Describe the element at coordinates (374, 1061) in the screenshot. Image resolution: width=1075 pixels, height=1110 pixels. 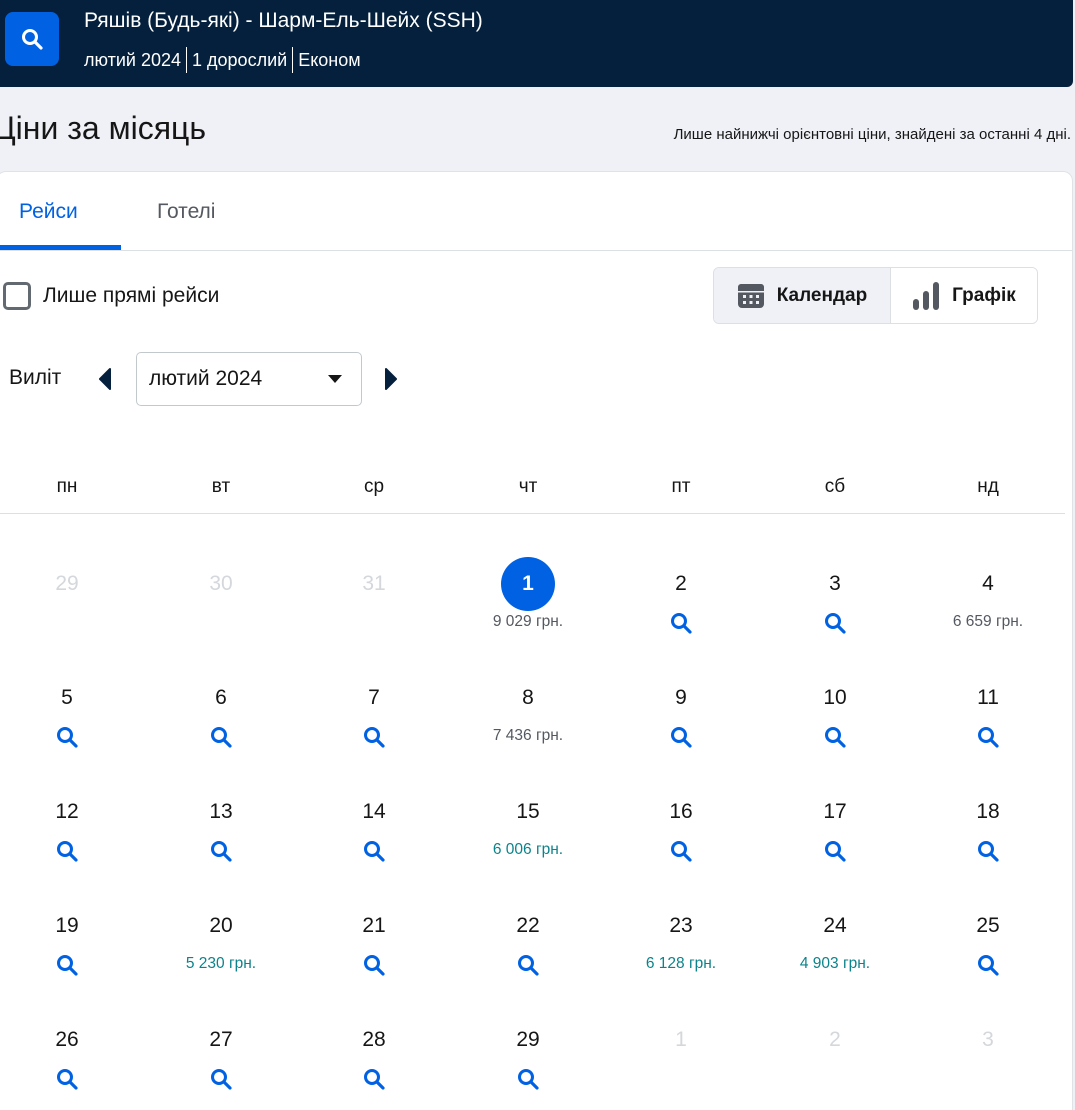
I see `calendar-day-cell: 28` at that location.